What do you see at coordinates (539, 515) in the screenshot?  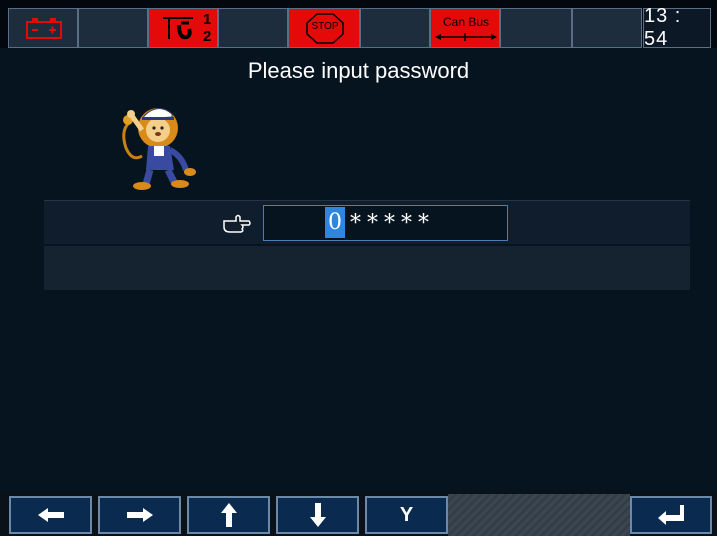 I see `toolbar-filler` at bounding box center [539, 515].